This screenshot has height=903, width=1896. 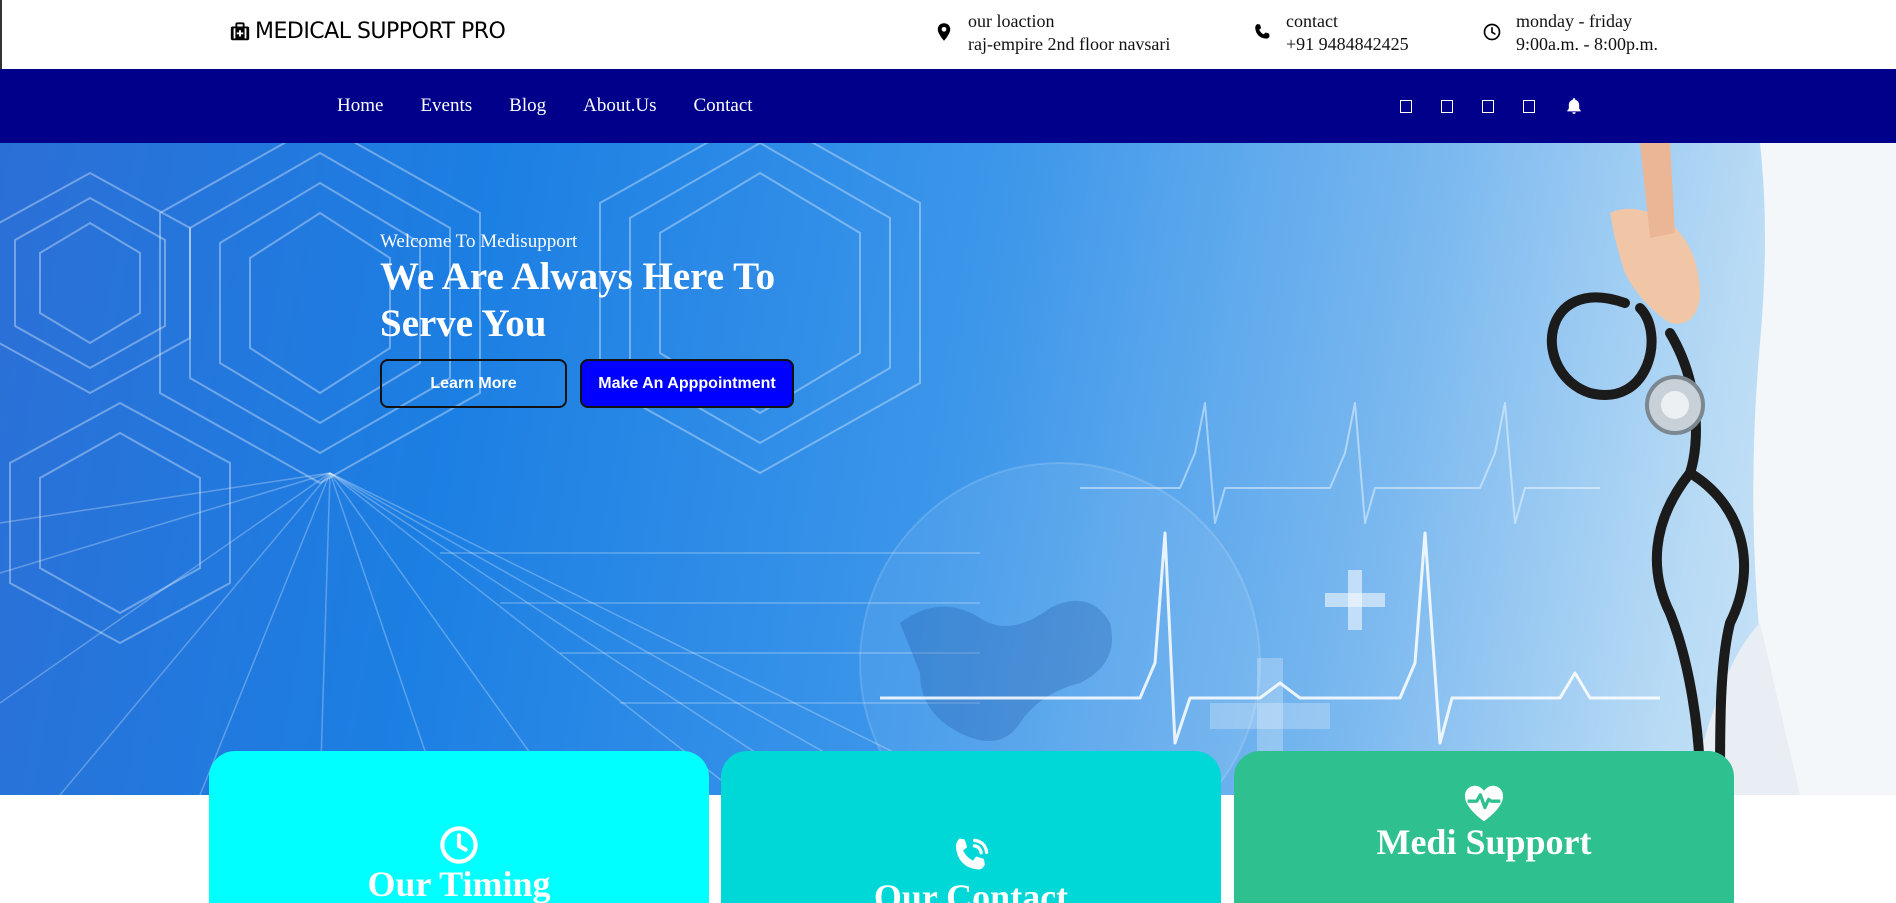 What do you see at coordinates (971, 827) in the screenshot?
I see `card-our-contact: Our Contact` at bounding box center [971, 827].